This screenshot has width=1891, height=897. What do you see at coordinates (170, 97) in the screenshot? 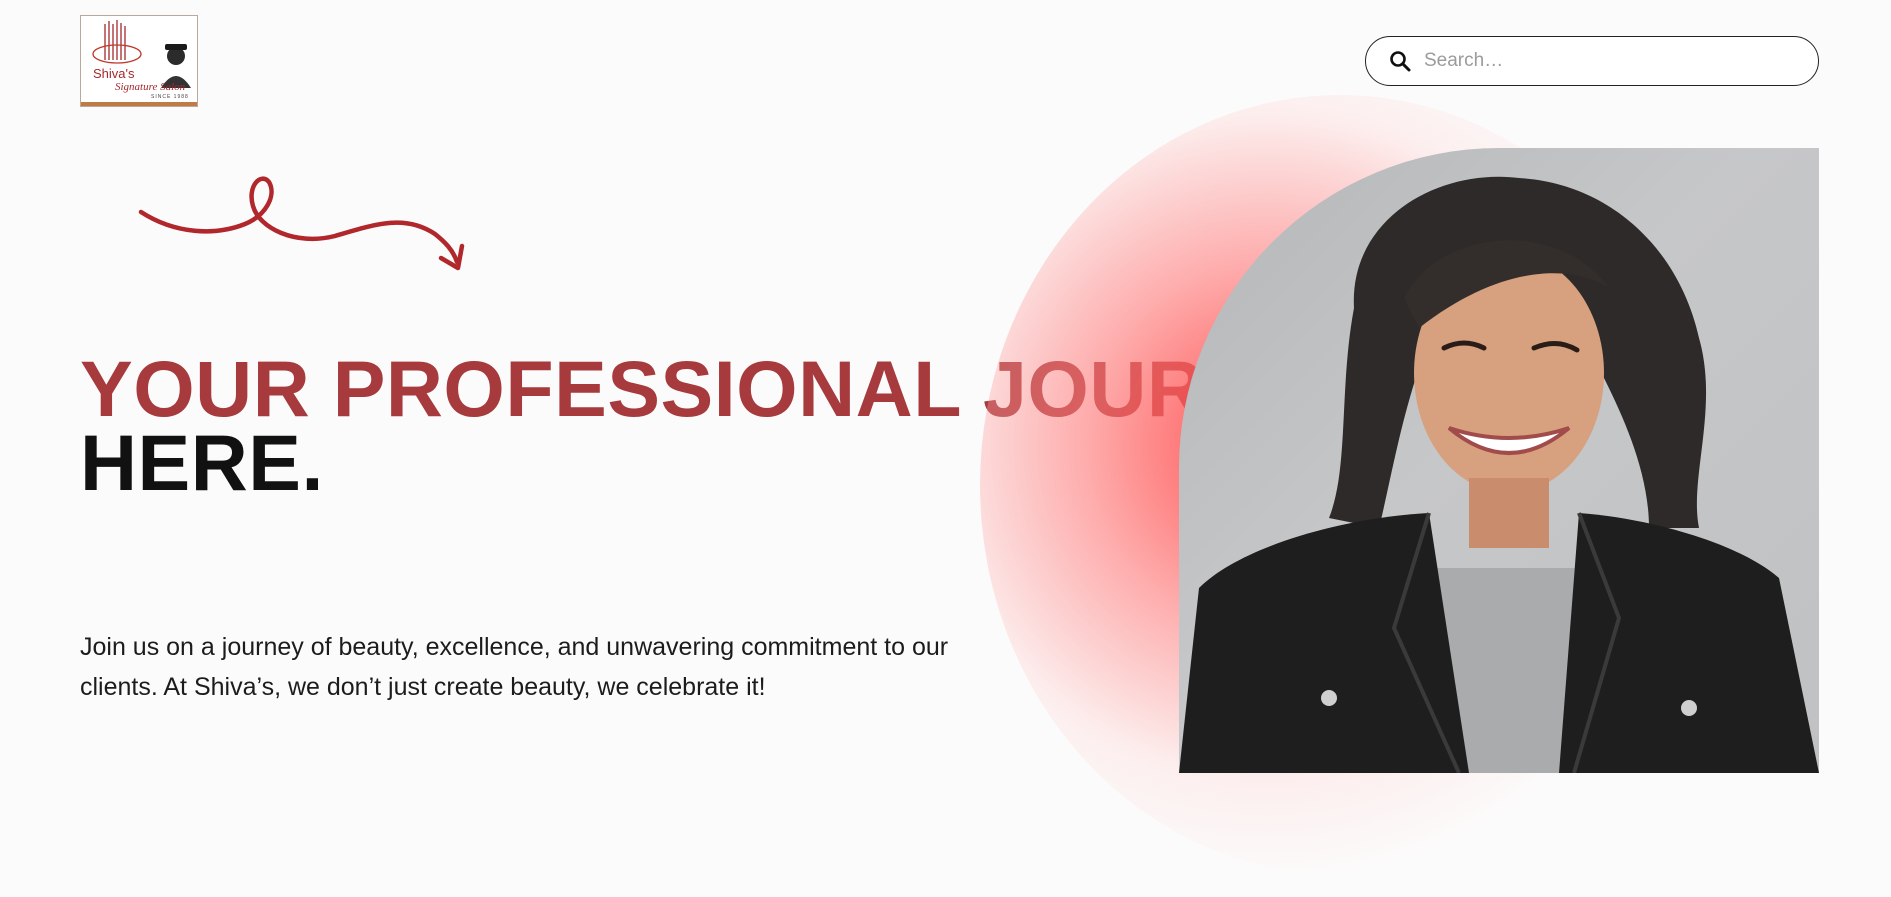
I see `logo-since: SINCE 1988` at bounding box center [170, 97].